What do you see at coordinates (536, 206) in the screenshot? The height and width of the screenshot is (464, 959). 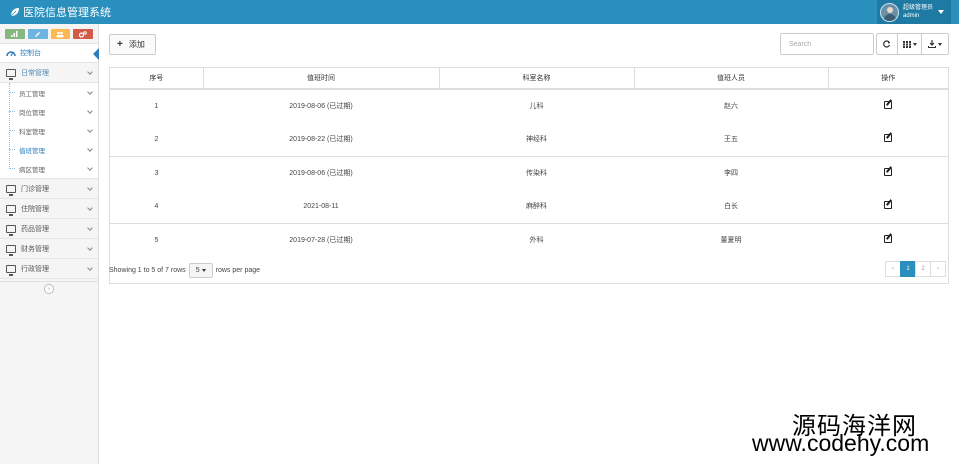 I see `table-cell: 麻醉科` at bounding box center [536, 206].